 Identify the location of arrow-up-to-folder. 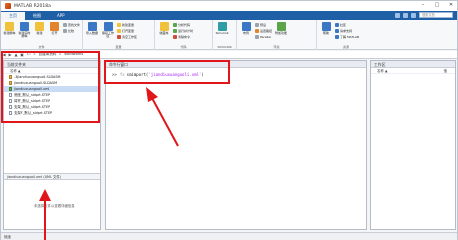
(45, 214).